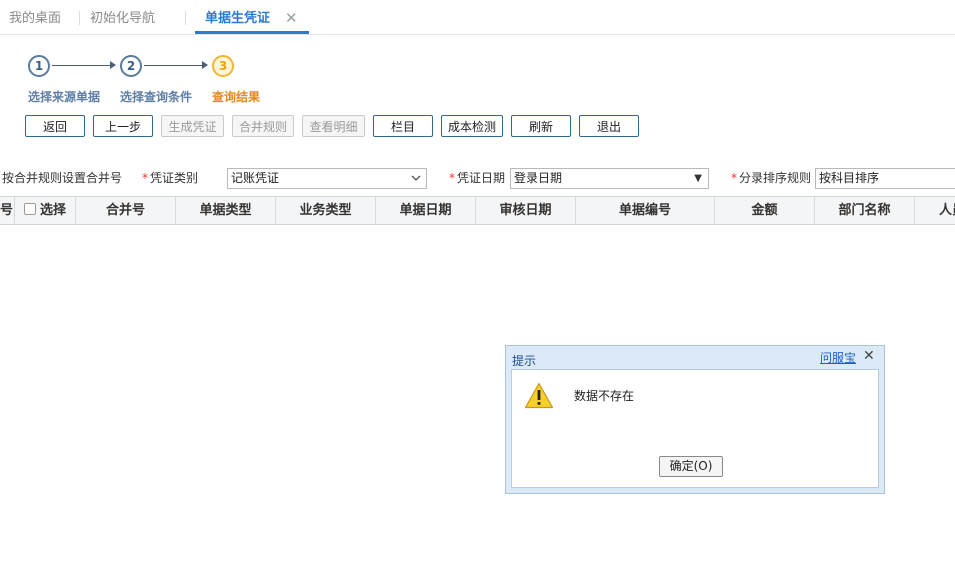 Image resolution: width=955 pixels, height=564 pixels. Describe the element at coordinates (223, 66) in the screenshot. I see `step-3-circle: 3` at that location.